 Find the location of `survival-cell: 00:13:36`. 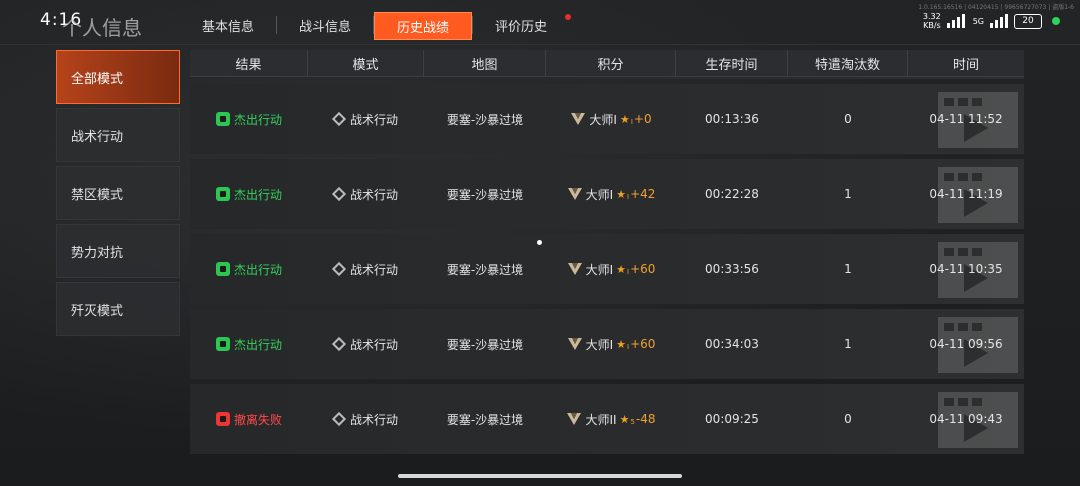

survival-cell: 00:13:36 is located at coordinates (732, 119).